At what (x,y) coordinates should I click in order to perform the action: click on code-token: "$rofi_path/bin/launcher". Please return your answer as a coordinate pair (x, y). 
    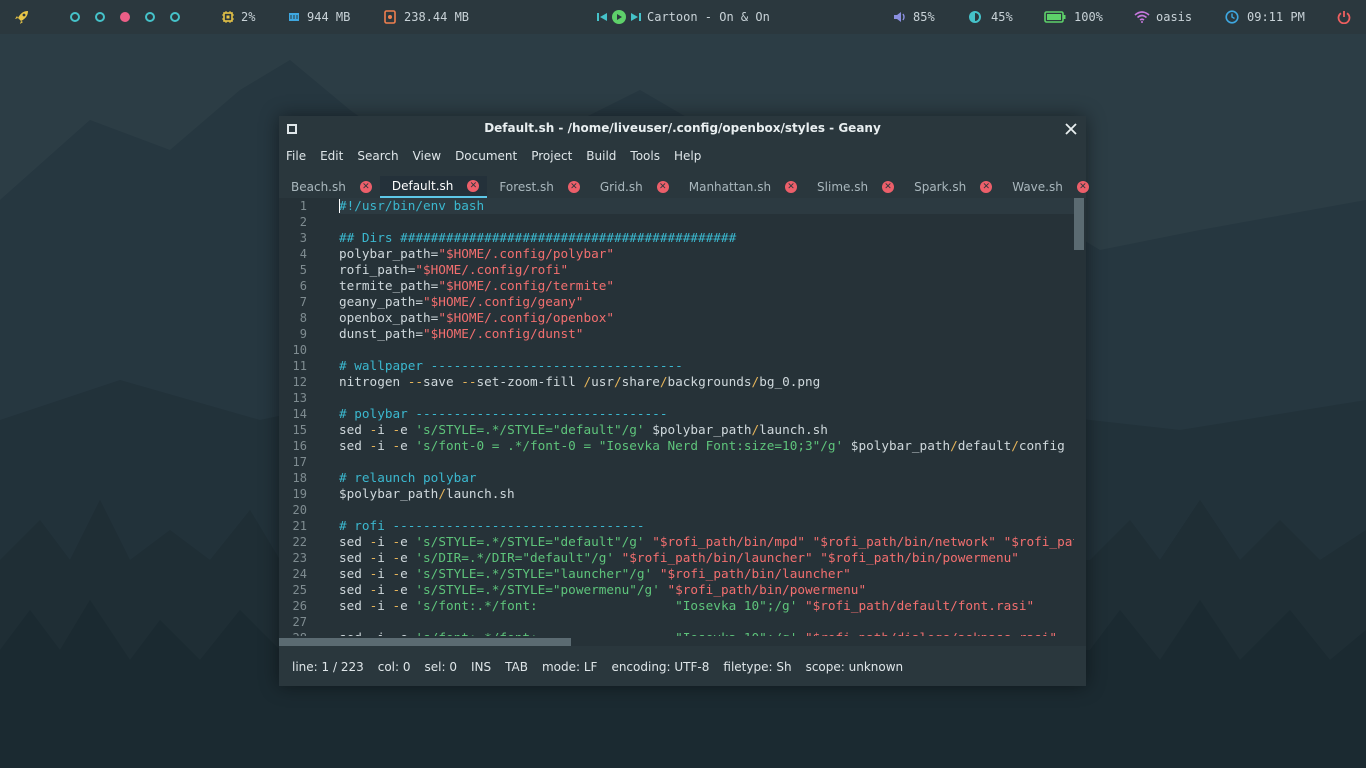
    Looking at the image, I should click on (755, 573).